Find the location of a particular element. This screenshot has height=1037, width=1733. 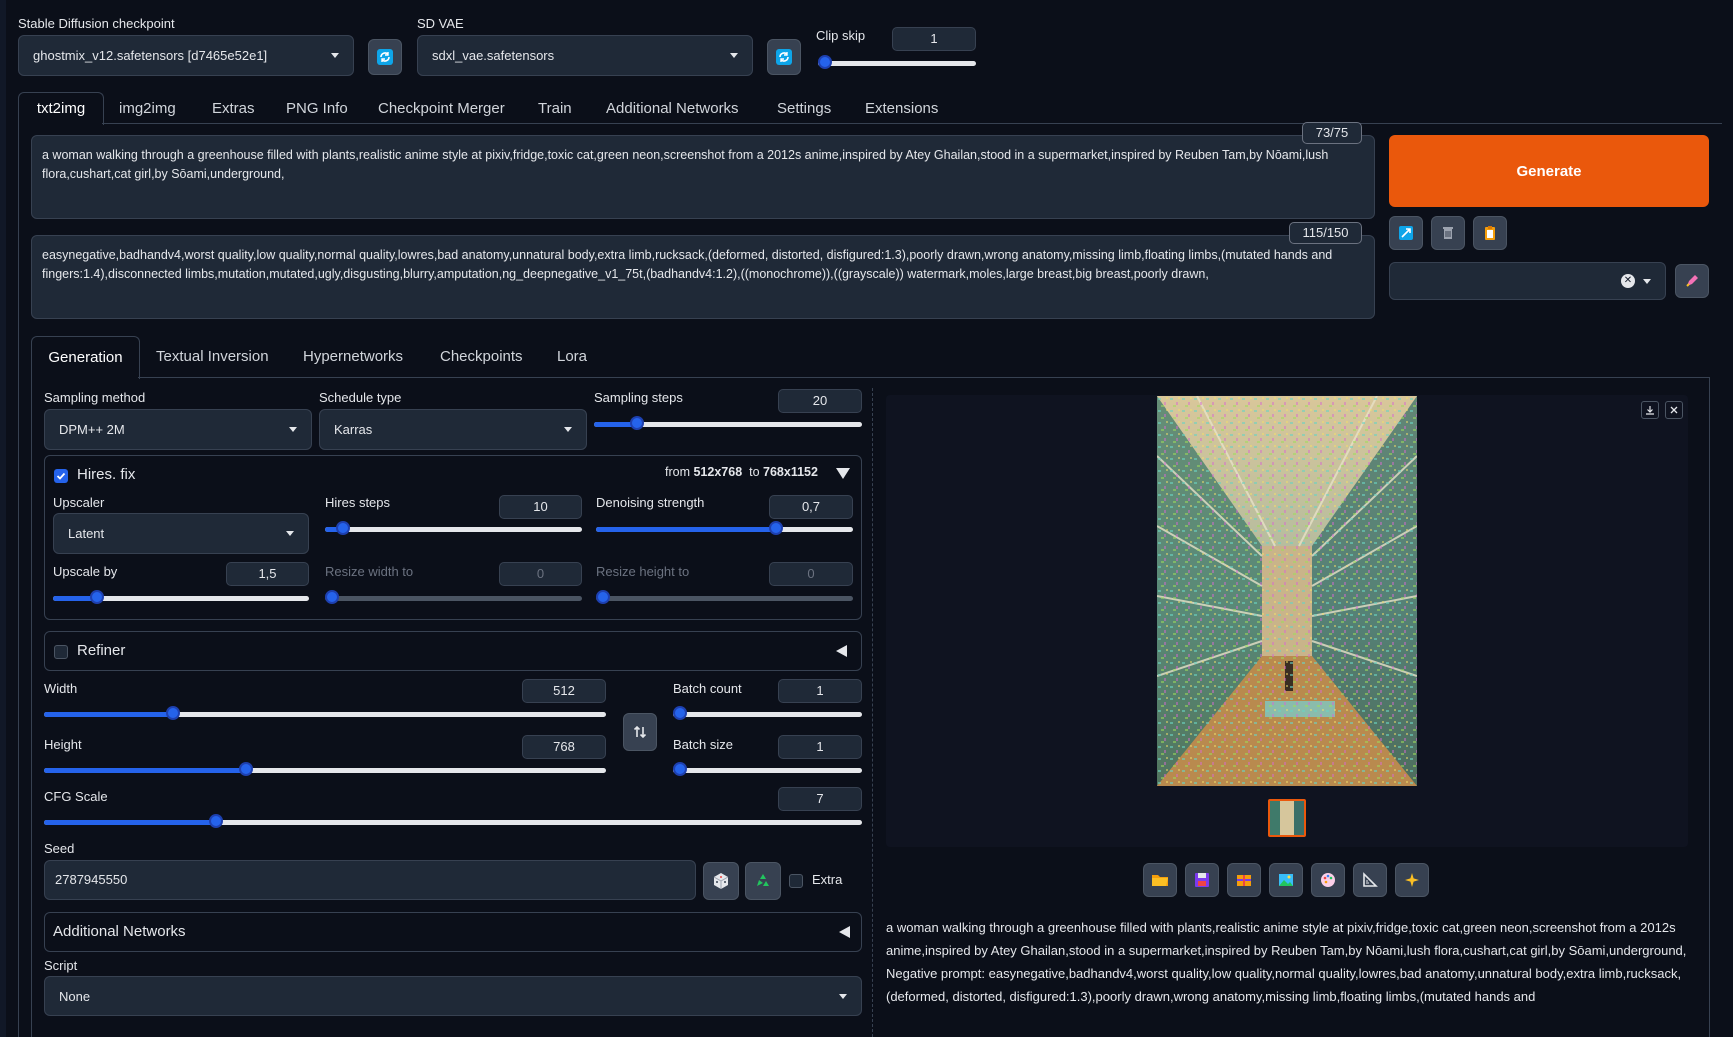

generate-button: Generate is located at coordinates (1549, 171).